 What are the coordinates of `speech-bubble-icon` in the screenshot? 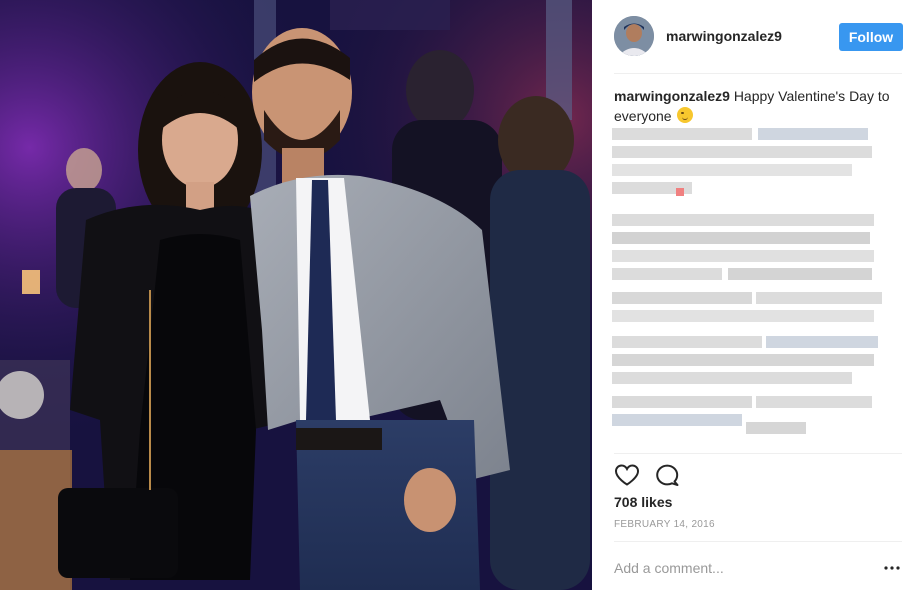 It's located at (667, 475).